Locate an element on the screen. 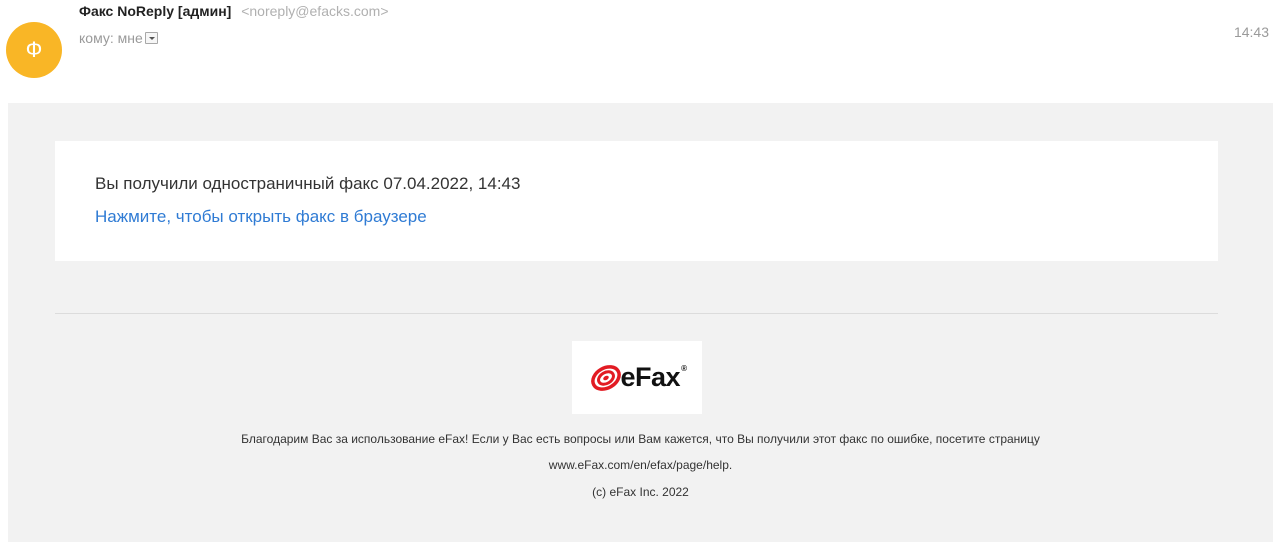  sender-name: Факс NoReply [админ] is located at coordinates (155, 11).